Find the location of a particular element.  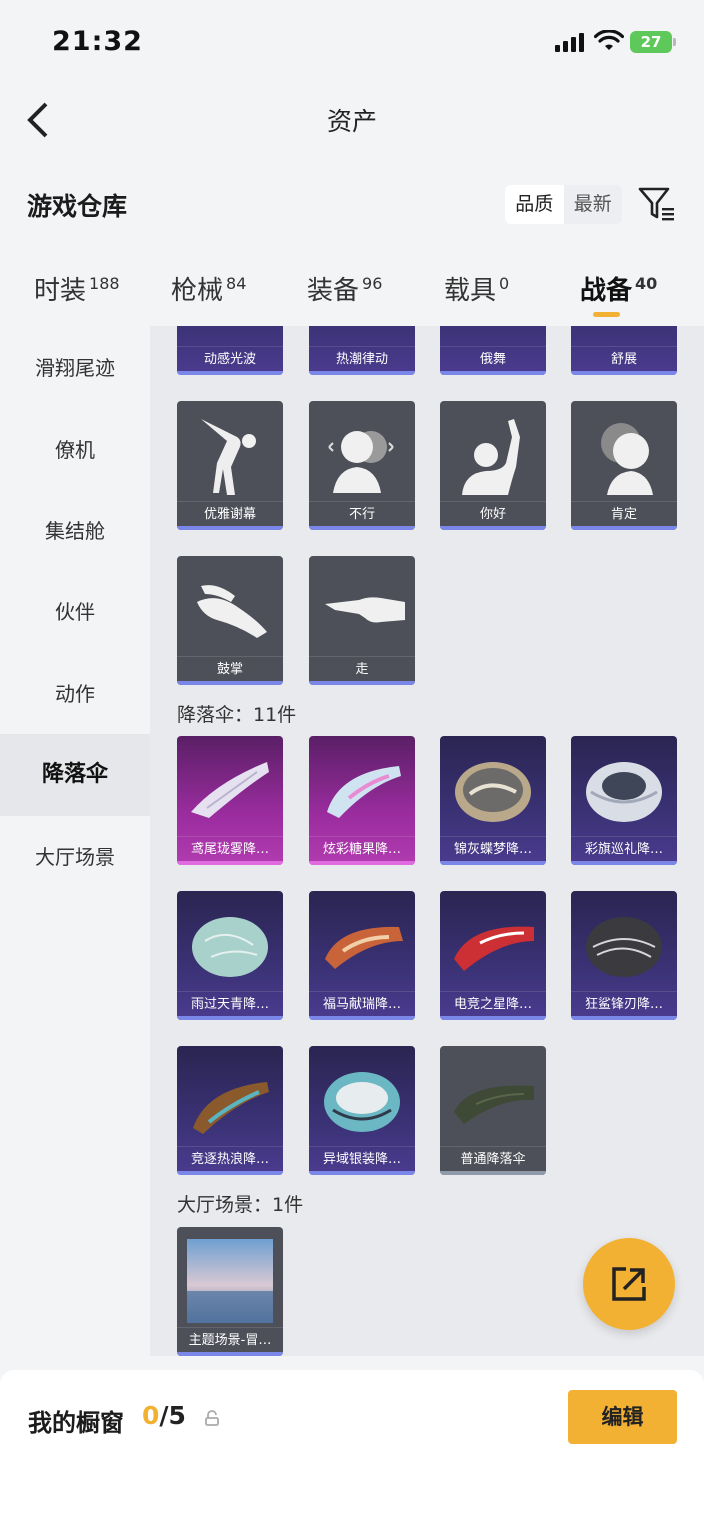

sidebar-item-companion: 伙伴 is located at coordinates (75, 612).